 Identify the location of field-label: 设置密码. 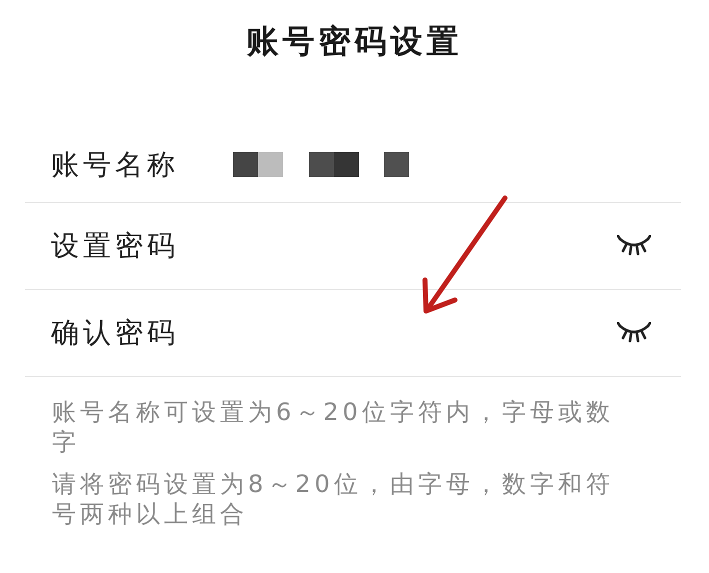
(115, 246).